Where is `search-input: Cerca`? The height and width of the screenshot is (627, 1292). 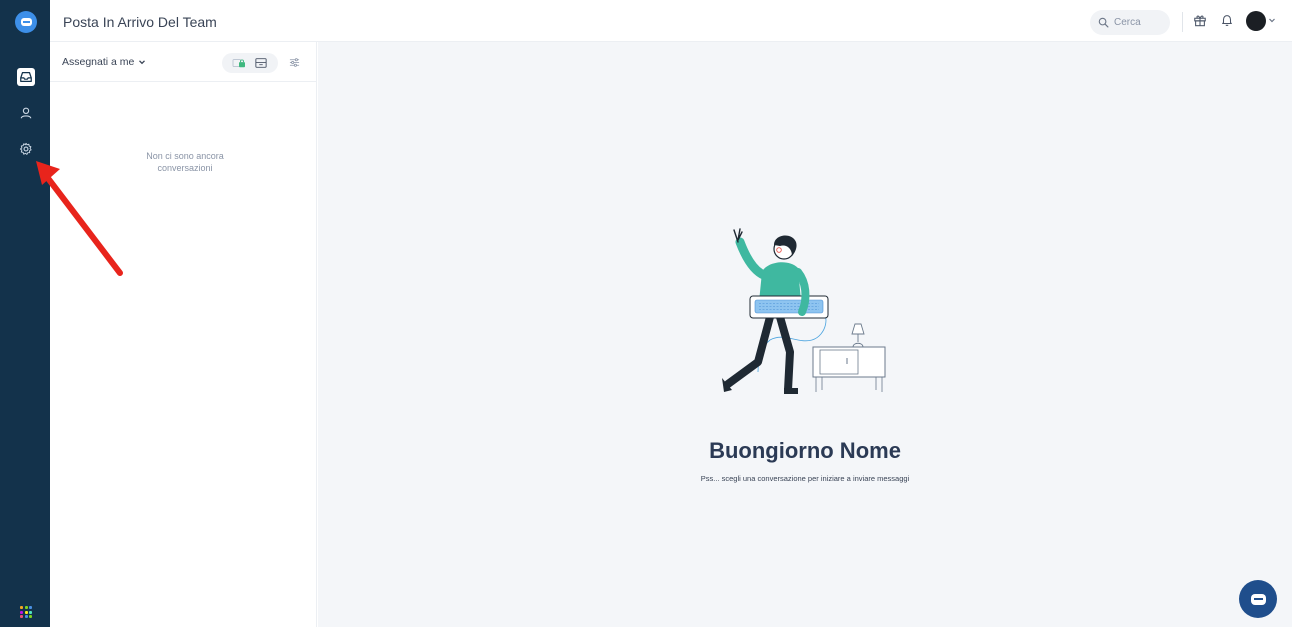 search-input: Cerca is located at coordinates (1130, 22).